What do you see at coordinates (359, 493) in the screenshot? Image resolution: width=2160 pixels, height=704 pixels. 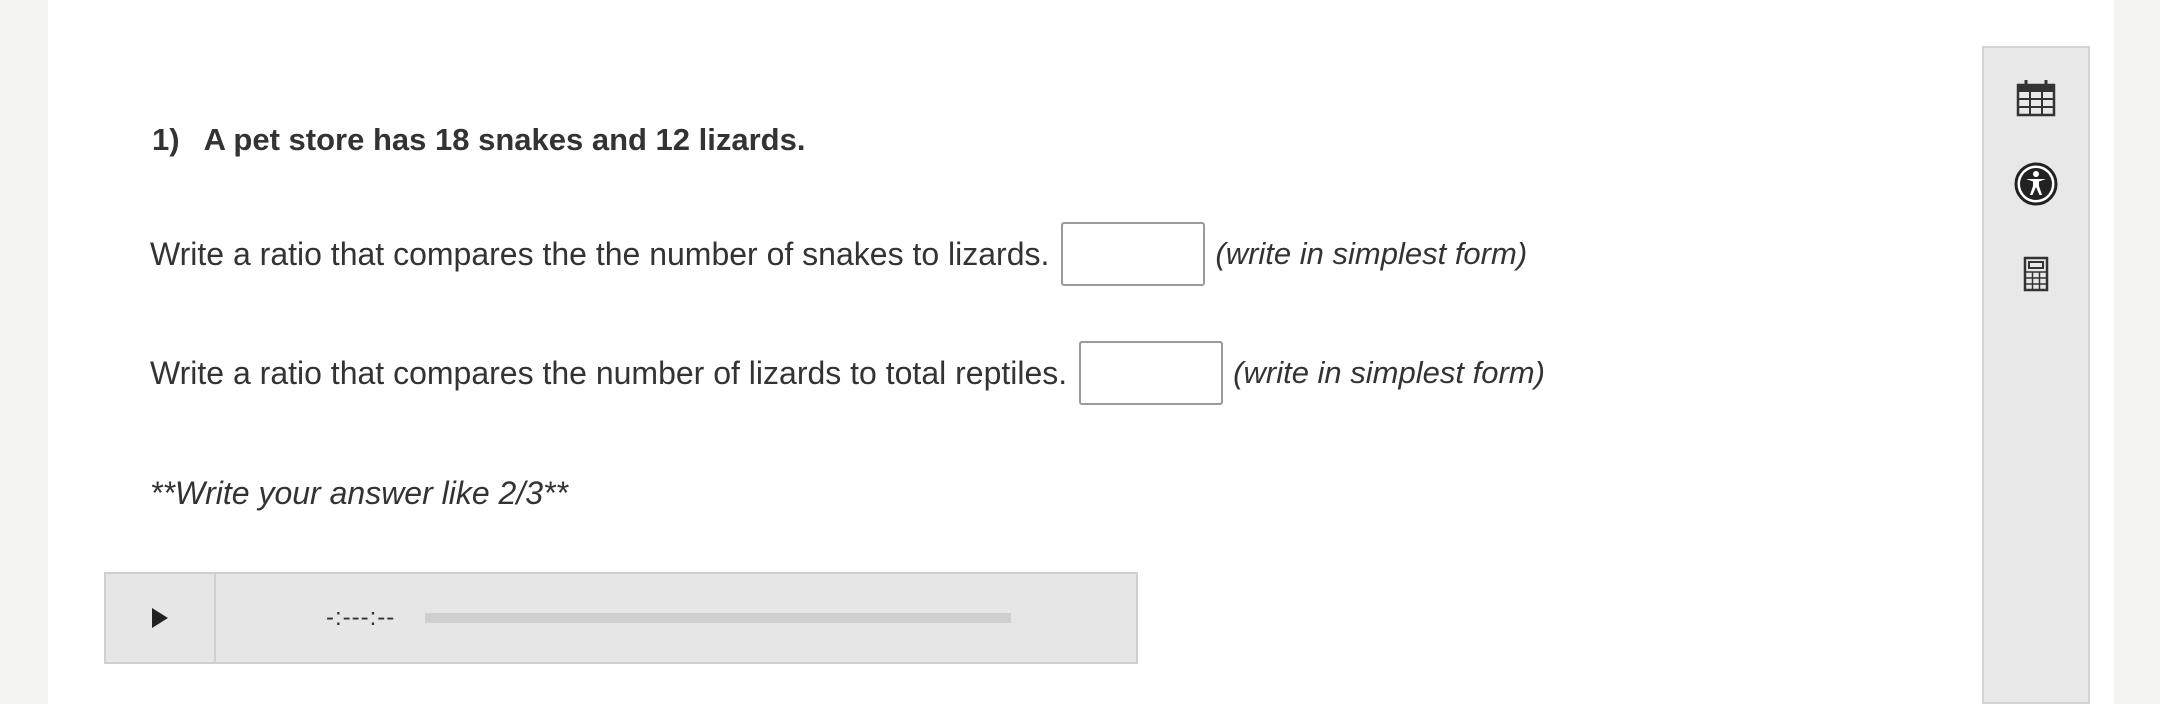 I see `answer-format-note: **Write your answer like 2/3**` at bounding box center [359, 493].